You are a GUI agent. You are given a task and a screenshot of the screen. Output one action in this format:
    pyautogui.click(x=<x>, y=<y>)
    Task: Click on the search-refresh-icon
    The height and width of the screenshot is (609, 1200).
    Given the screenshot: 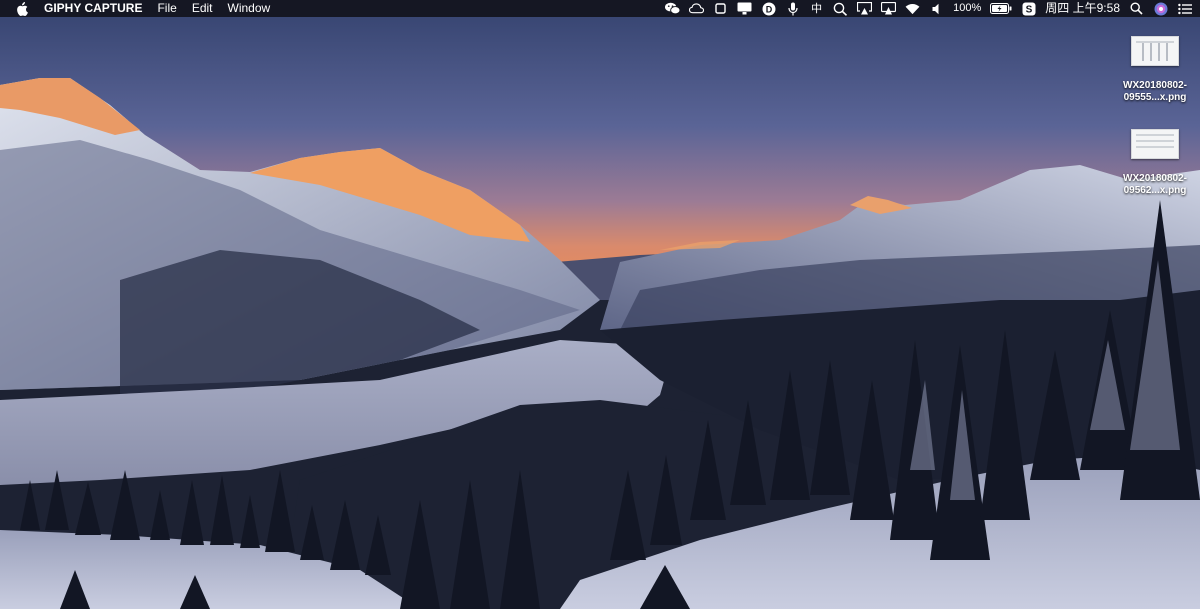 What is the action you would take?
    pyautogui.click(x=840, y=9)
    